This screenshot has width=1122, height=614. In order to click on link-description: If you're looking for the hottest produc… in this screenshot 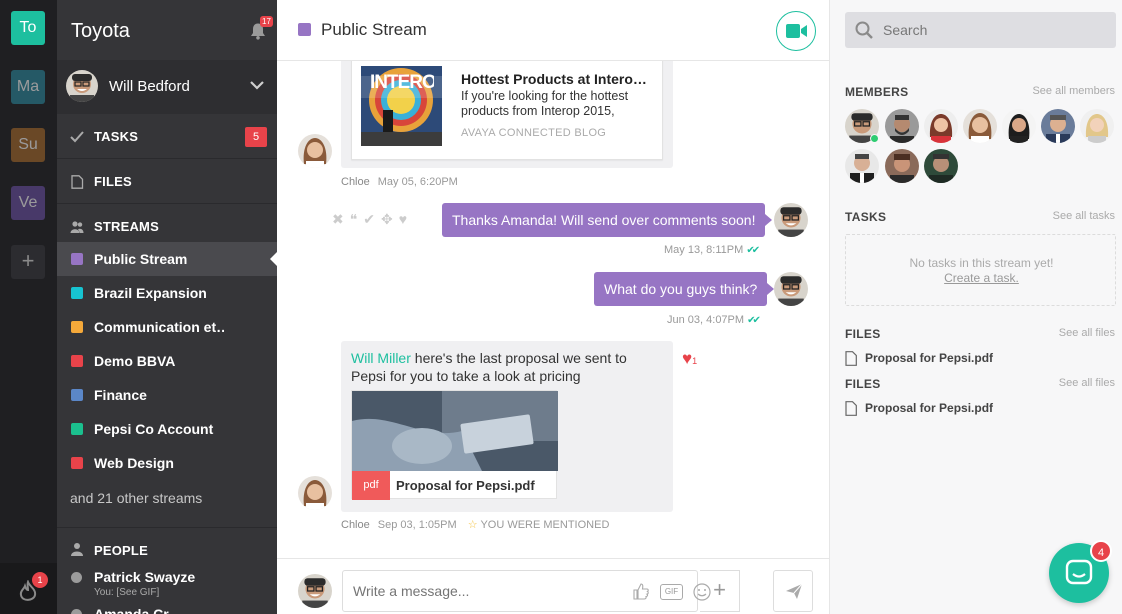, I will do `click(545, 103)`.